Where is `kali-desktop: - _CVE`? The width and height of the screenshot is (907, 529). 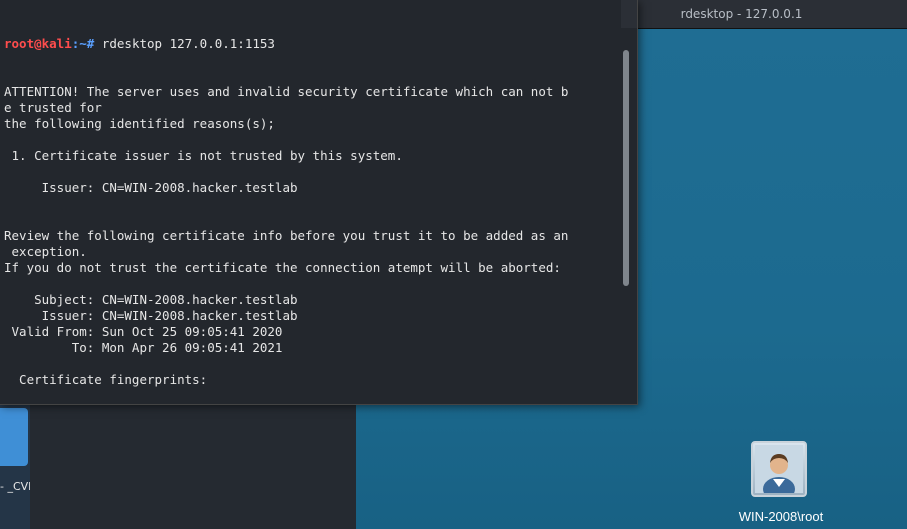 kali-desktop: - _CVE is located at coordinates (17, 464).